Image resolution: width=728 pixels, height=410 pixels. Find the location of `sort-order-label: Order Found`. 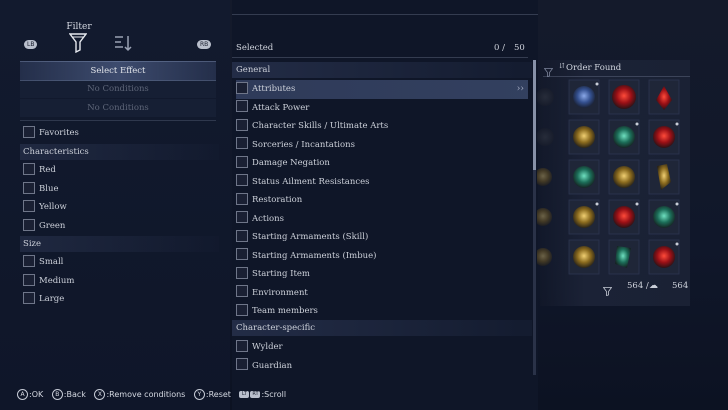

sort-order-label: Order Found is located at coordinates (593, 68).